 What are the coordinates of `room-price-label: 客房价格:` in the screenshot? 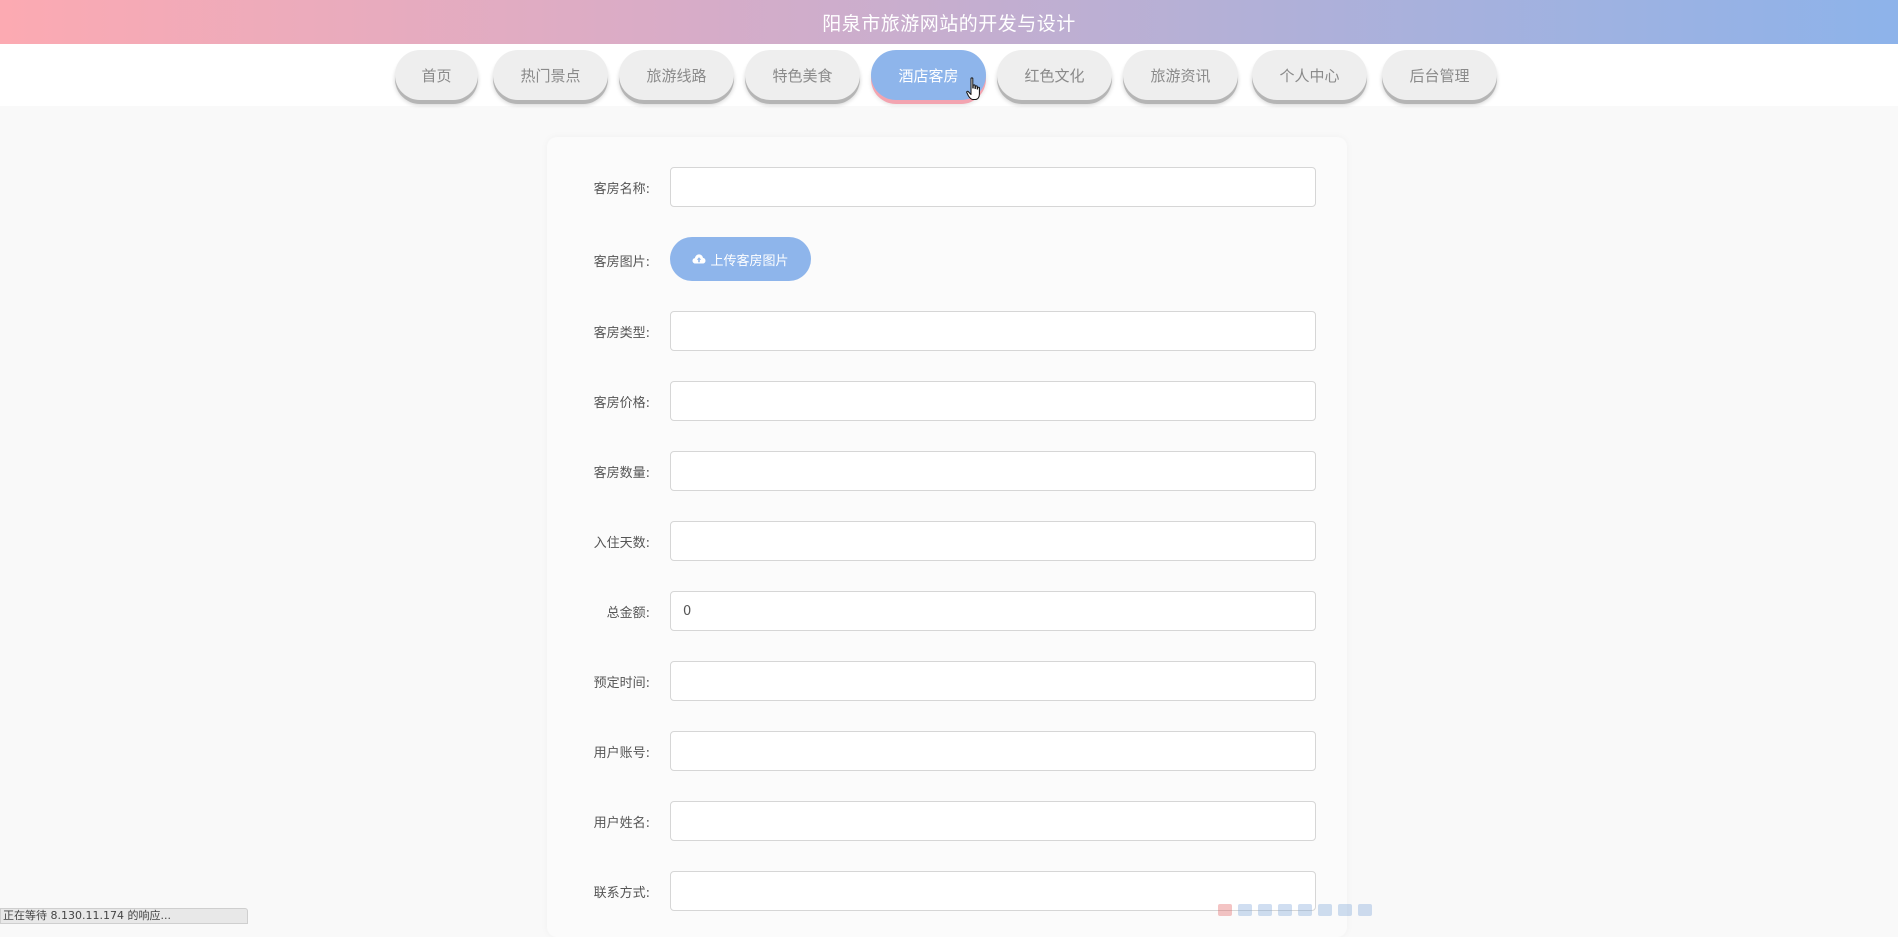 It's located at (621, 403).